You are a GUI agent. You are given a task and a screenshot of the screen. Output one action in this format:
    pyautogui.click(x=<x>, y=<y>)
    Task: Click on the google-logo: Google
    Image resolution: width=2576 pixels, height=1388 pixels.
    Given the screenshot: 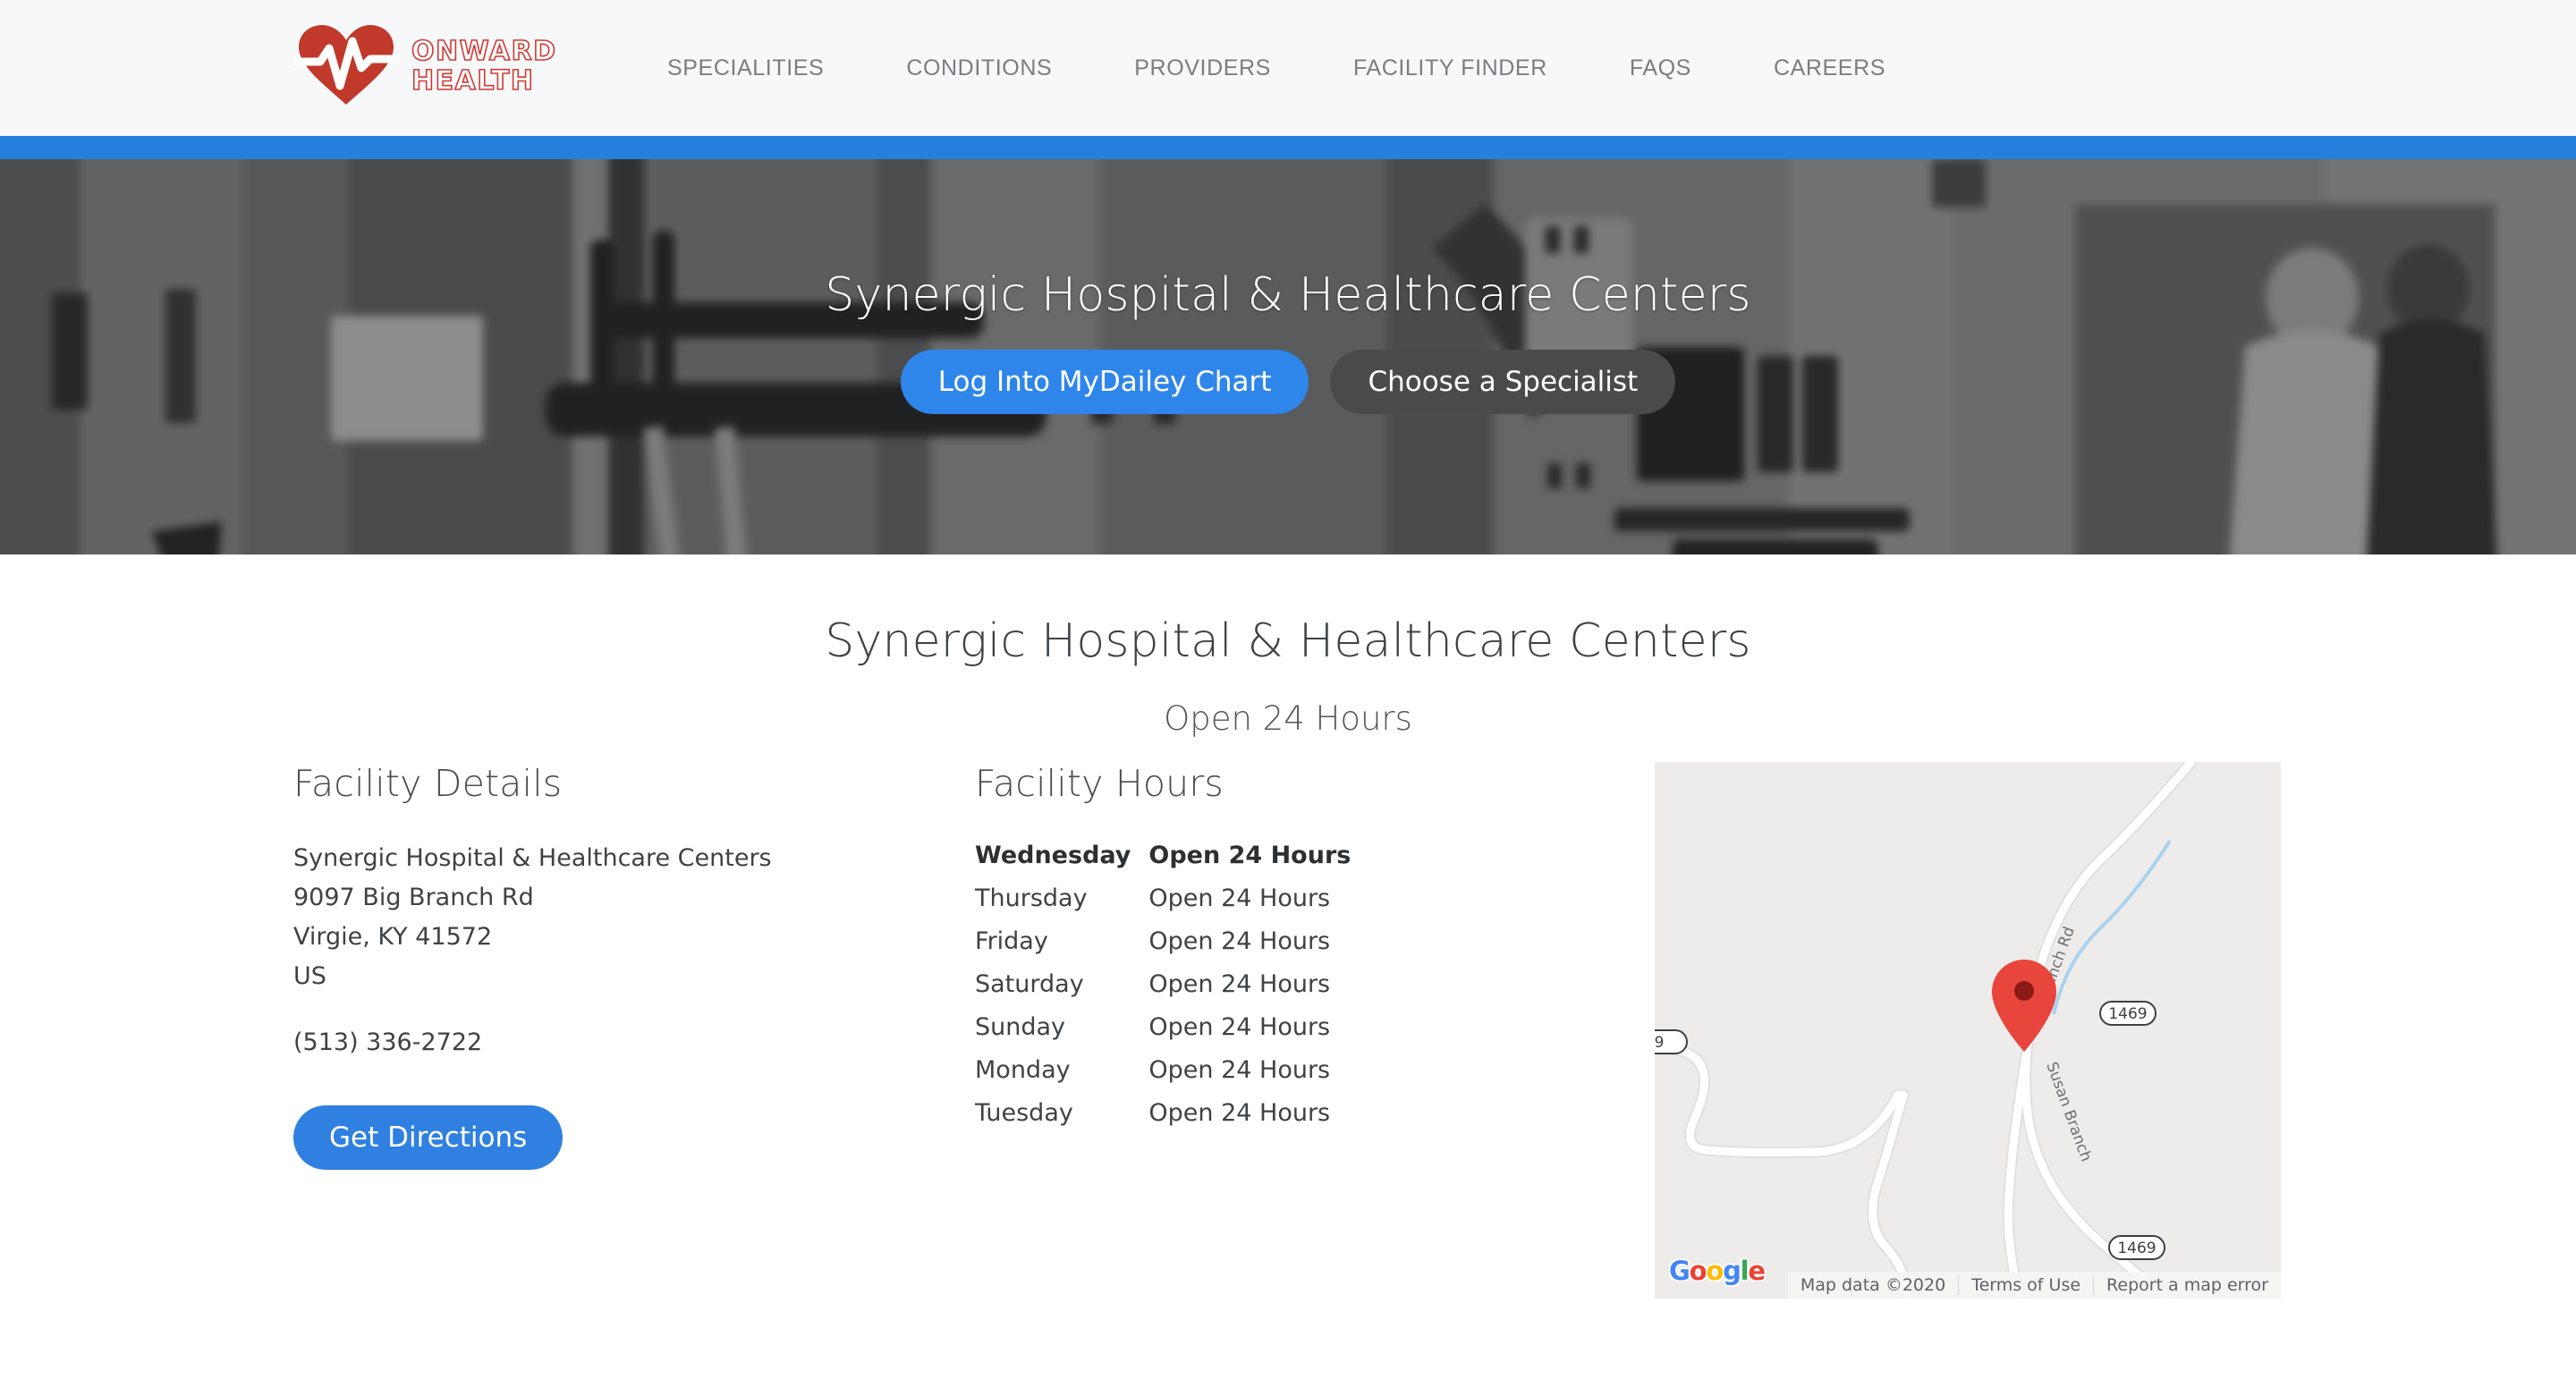 What is the action you would take?
    pyautogui.click(x=1717, y=1271)
    